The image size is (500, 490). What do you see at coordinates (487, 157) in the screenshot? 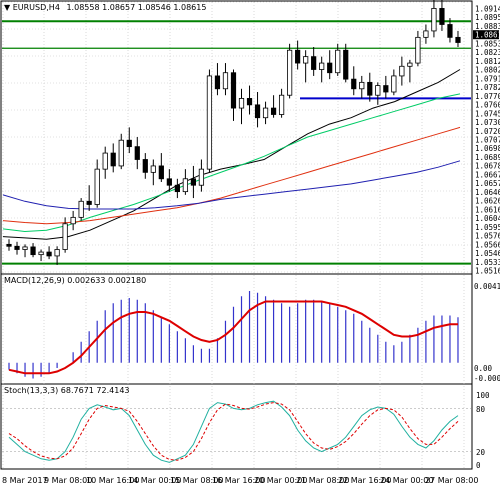
I see `price-tick-label: 1.06895` at bounding box center [487, 157].